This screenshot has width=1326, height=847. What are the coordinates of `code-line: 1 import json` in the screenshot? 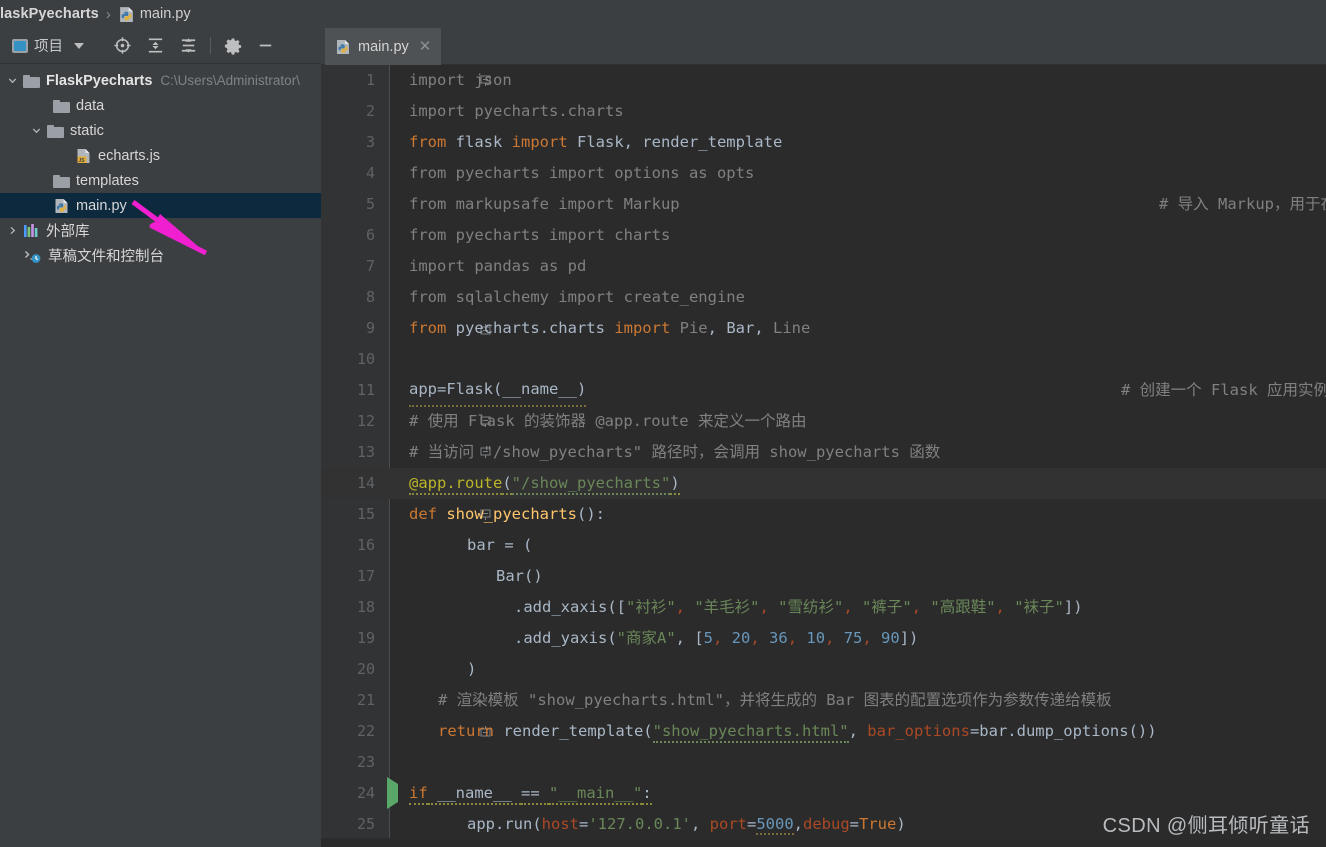 It's located at (823, 80).